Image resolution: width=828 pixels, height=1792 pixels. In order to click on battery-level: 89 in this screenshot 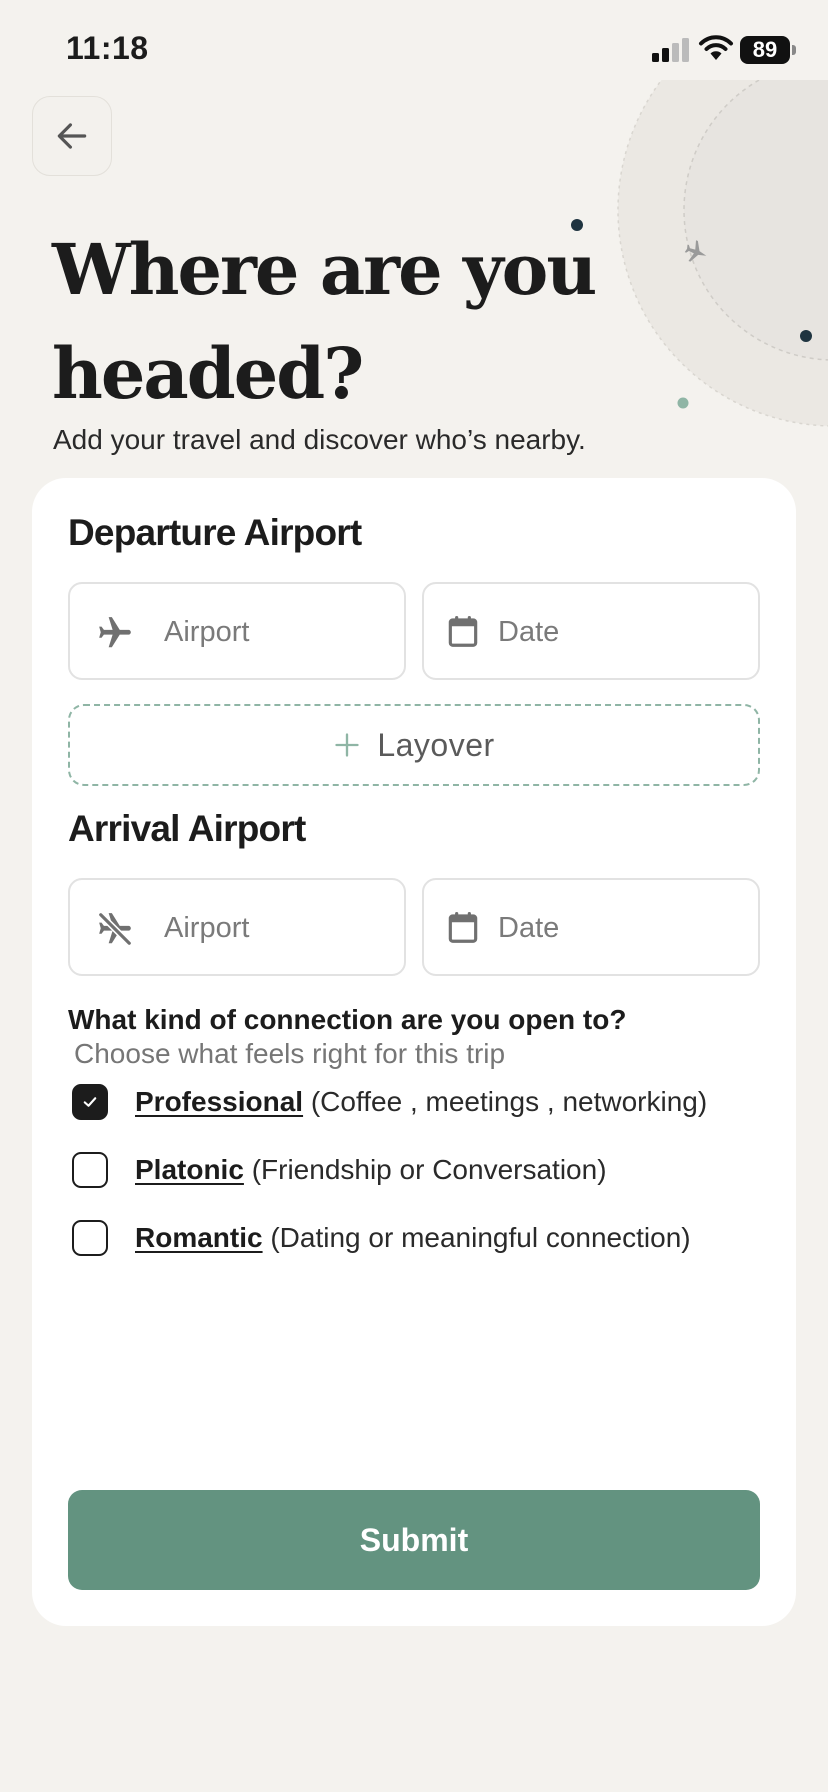, I will do `click(765, 50)`.